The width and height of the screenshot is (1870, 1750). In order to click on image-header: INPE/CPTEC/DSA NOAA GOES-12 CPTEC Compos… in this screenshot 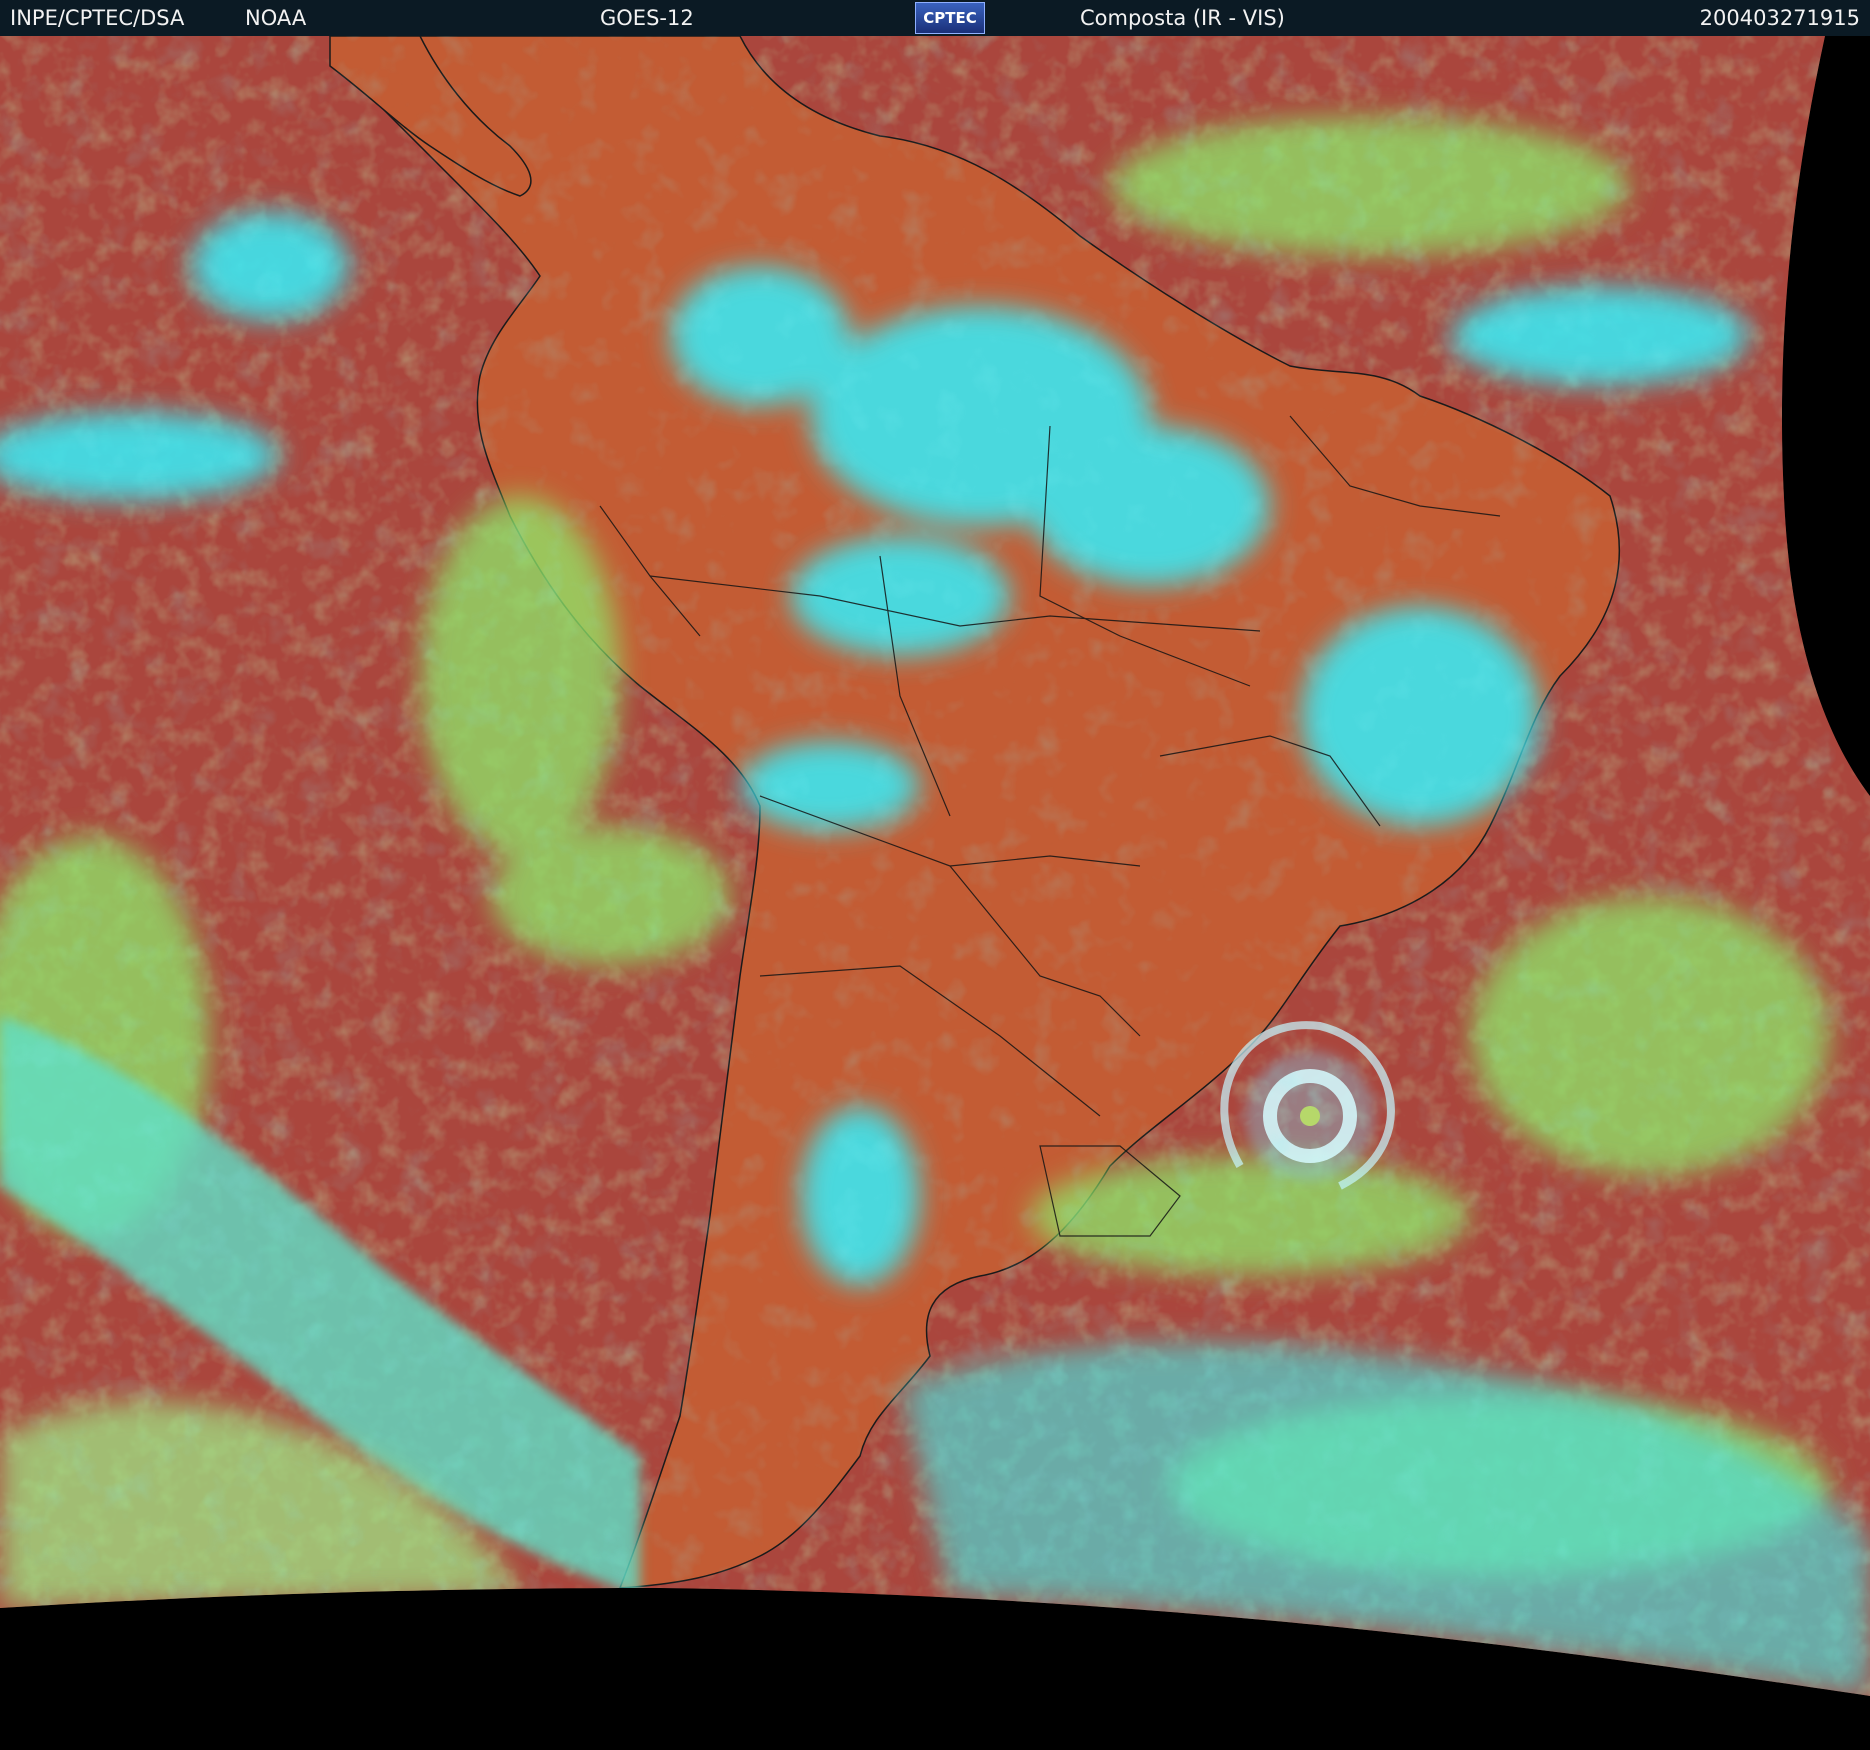, I will do `click(935, 18)`.